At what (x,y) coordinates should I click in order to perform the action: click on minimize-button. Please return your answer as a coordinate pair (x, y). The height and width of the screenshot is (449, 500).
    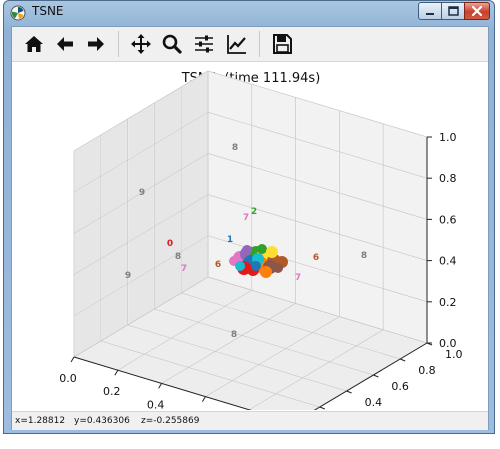
    Looking at the image, I should click on (430, 11).